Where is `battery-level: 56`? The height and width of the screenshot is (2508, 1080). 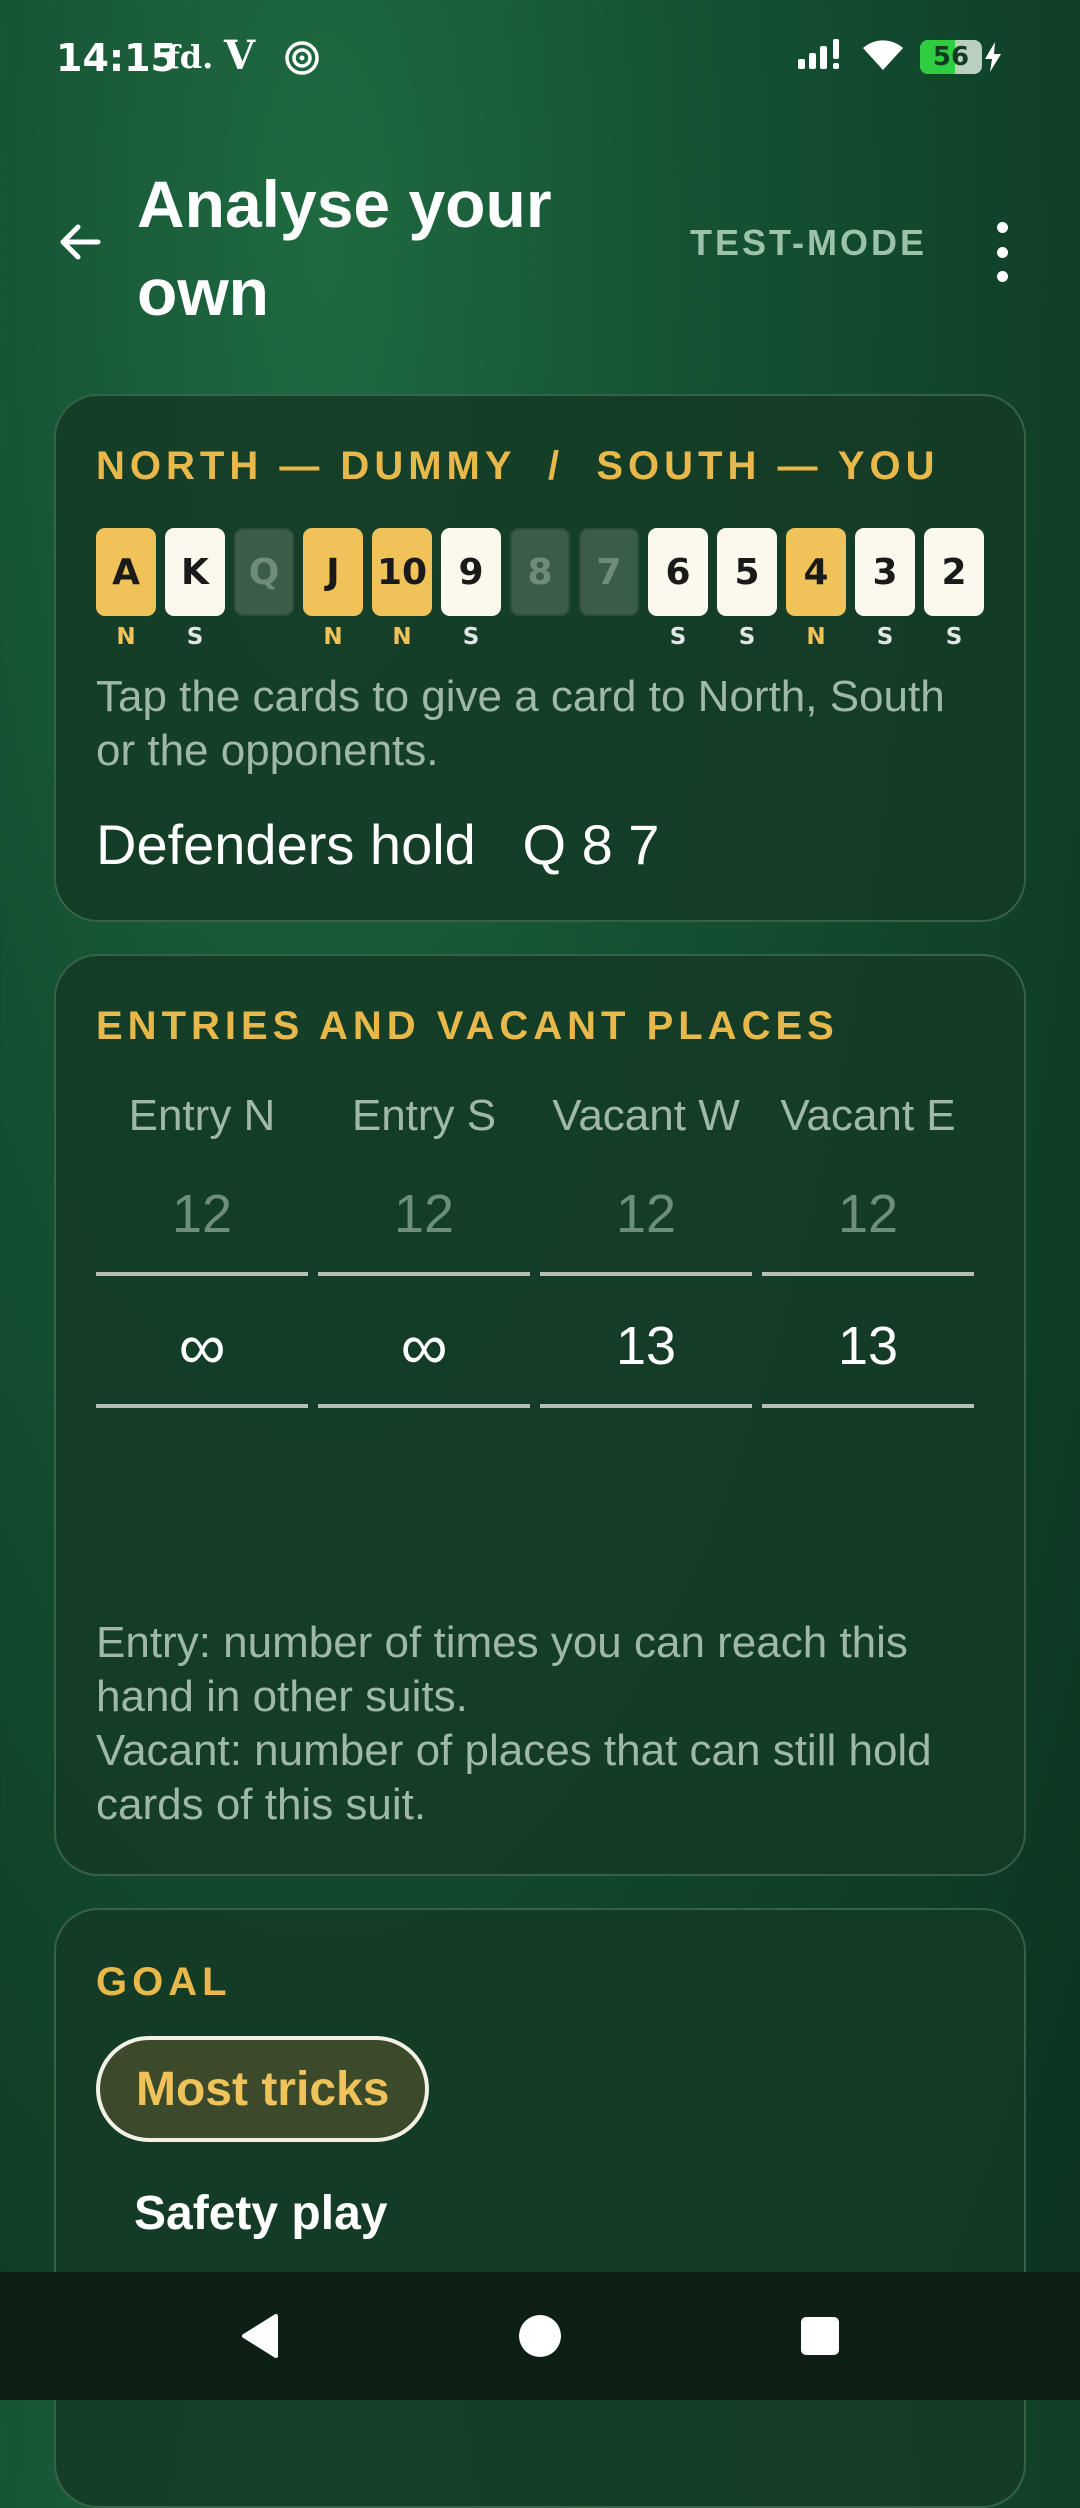 battery-level: 56 is located at coordinates (951, 56).